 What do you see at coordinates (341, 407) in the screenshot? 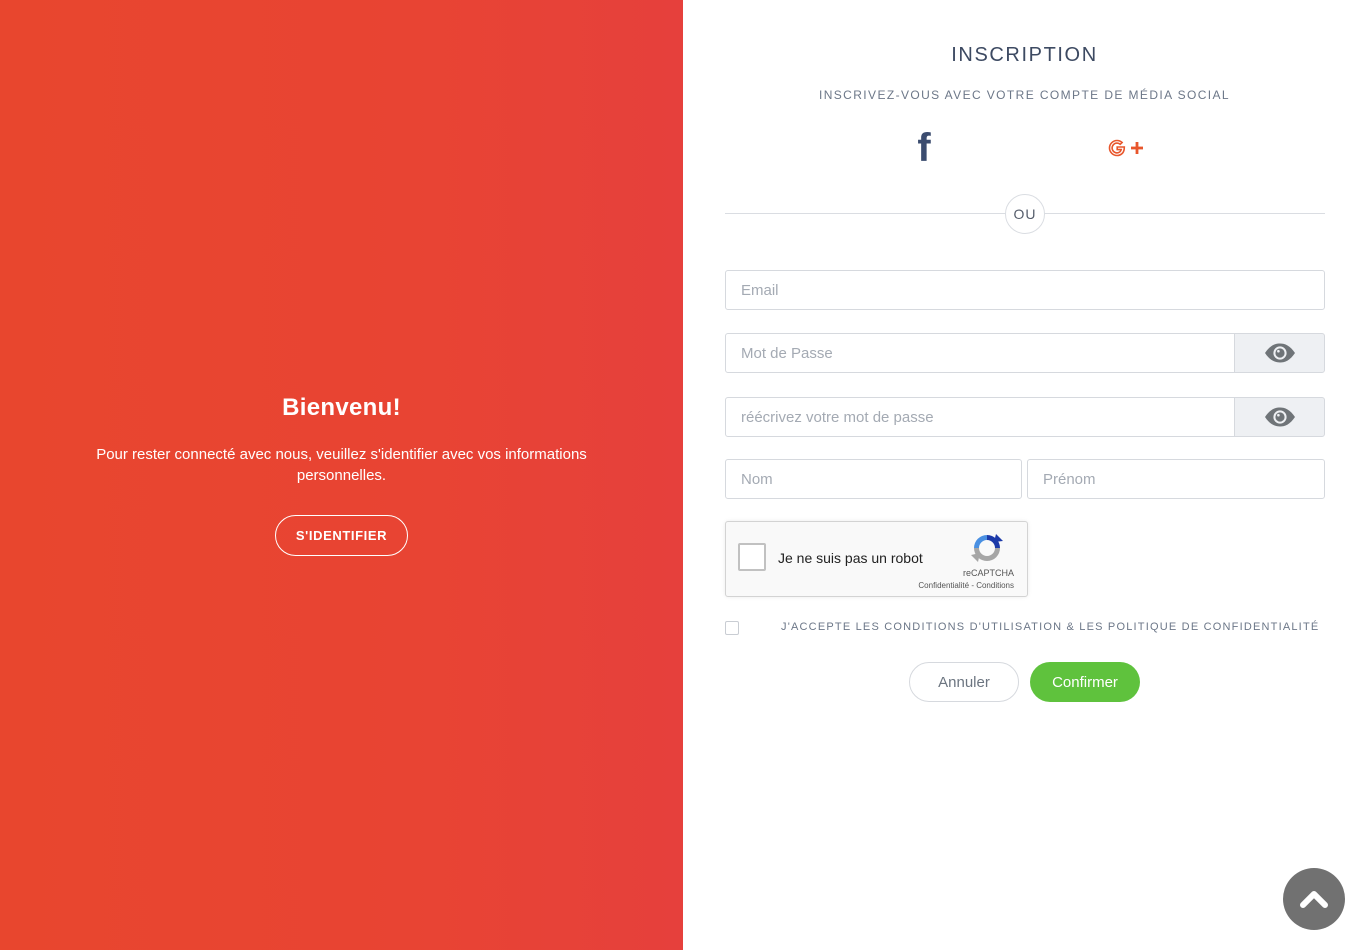
I see `welcome-title: Bienvenu!` at bounding box center [341, 407].